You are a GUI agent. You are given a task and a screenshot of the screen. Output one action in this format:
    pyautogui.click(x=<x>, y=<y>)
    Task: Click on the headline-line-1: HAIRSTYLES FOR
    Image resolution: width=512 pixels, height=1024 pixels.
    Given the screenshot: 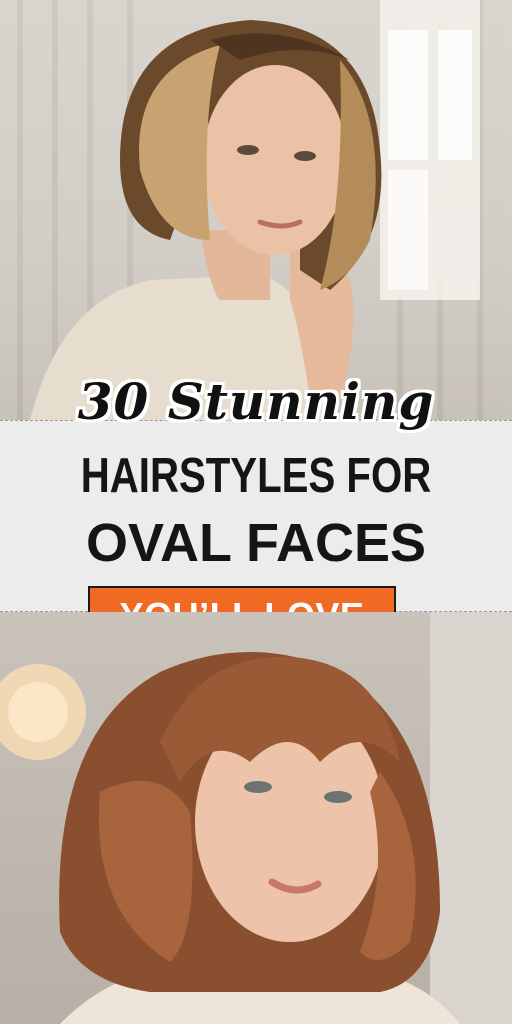 What is the action you would take?
    pyautogui.click(x=256, y=476)
    